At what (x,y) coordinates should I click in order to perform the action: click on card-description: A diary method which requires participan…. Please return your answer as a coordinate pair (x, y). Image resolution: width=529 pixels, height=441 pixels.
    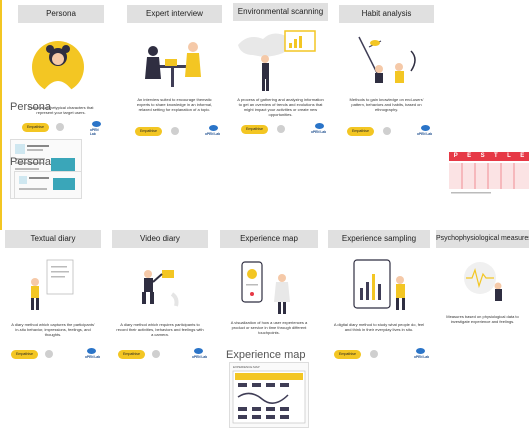
    Looking at the image, I should click on (160, 329).